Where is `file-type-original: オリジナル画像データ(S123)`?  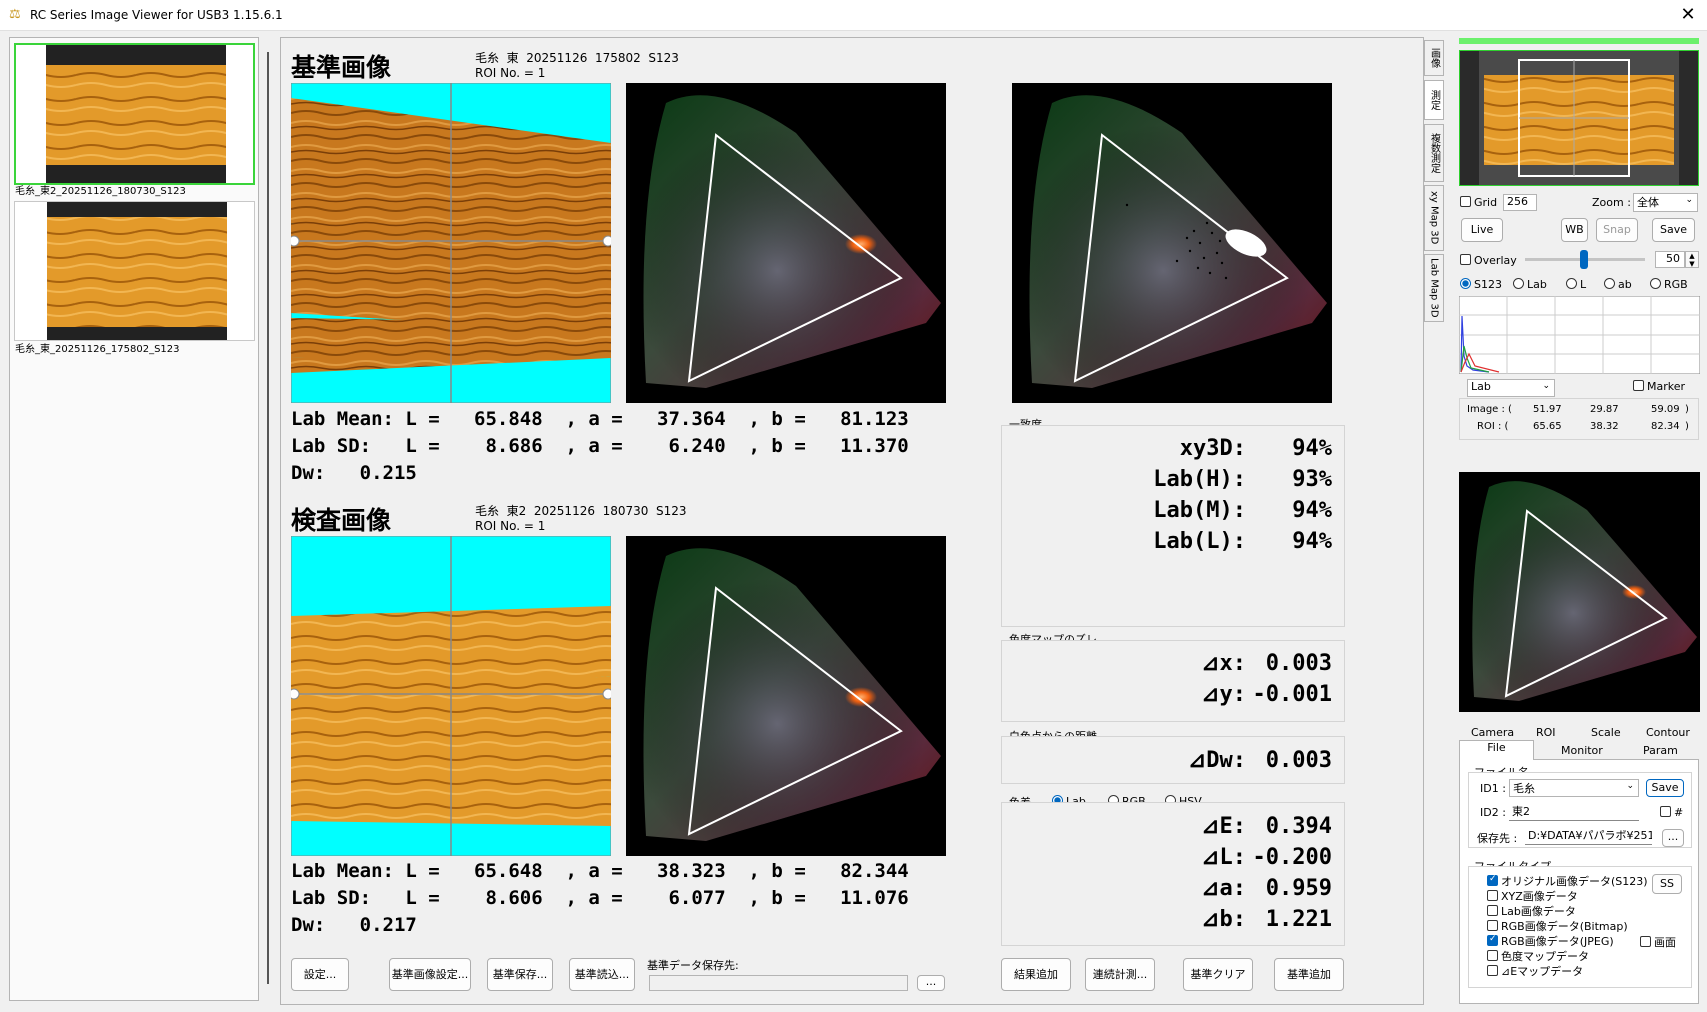 file-type-original: オリジナル画像データ(S123) is located at coordinates (1567, 881).